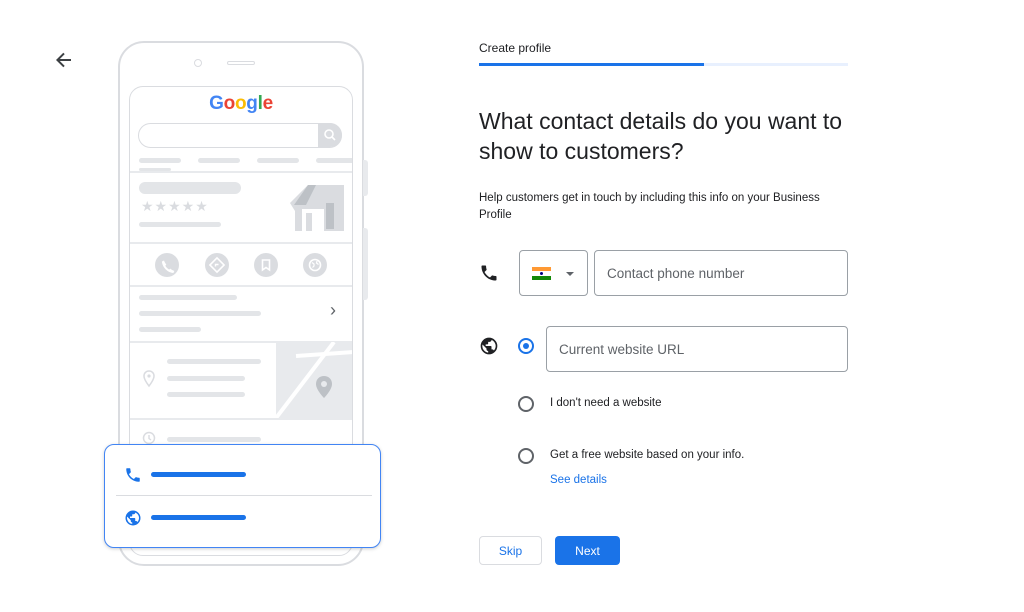 This screenshot has width=1024, height=612. I want to click on bookmark-icon, so click(266, 265).